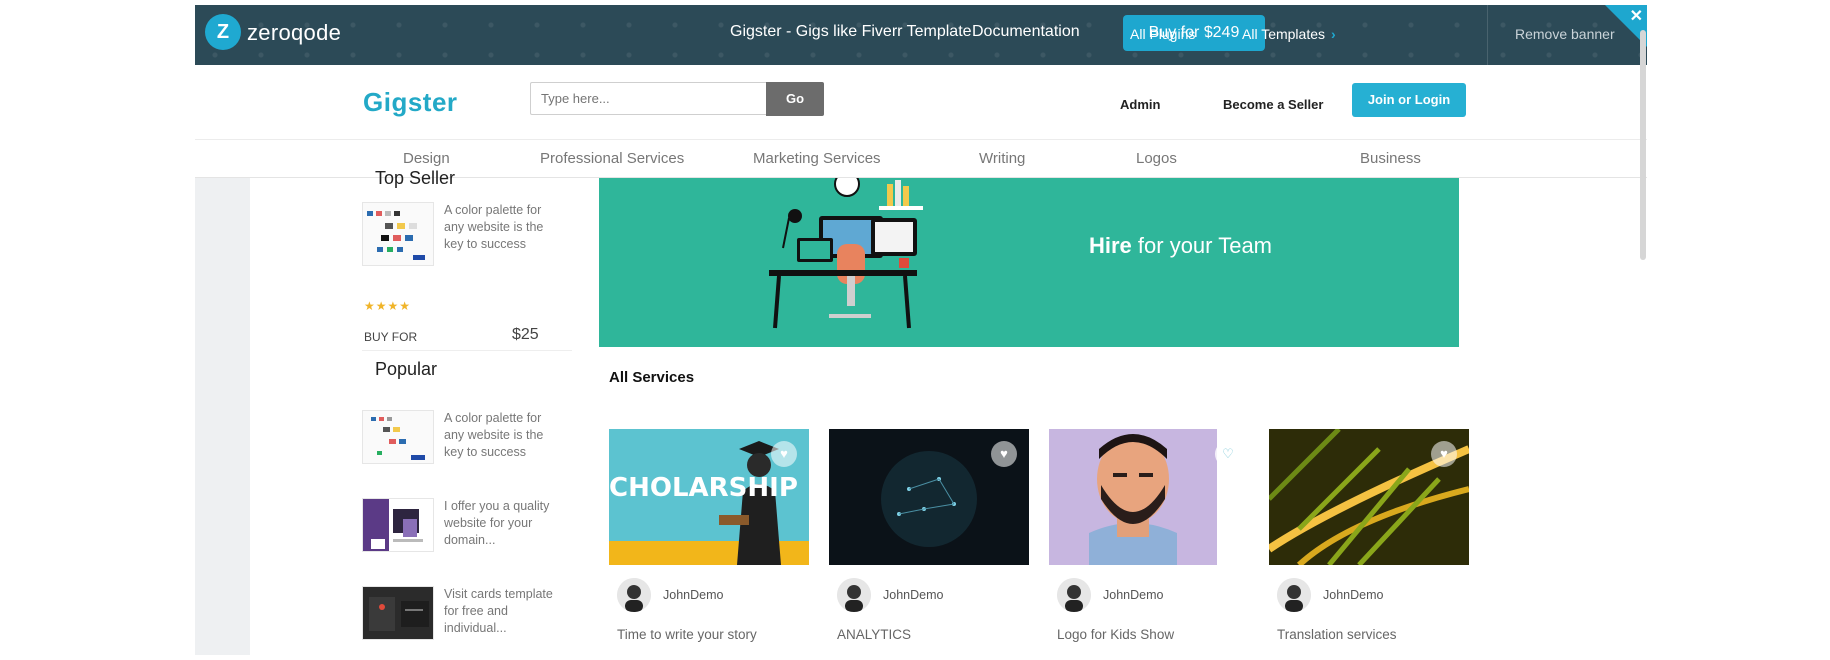  I want to click on service-card: ♡ JohnDemo Logo for Kids Show, so click(1149, 542).